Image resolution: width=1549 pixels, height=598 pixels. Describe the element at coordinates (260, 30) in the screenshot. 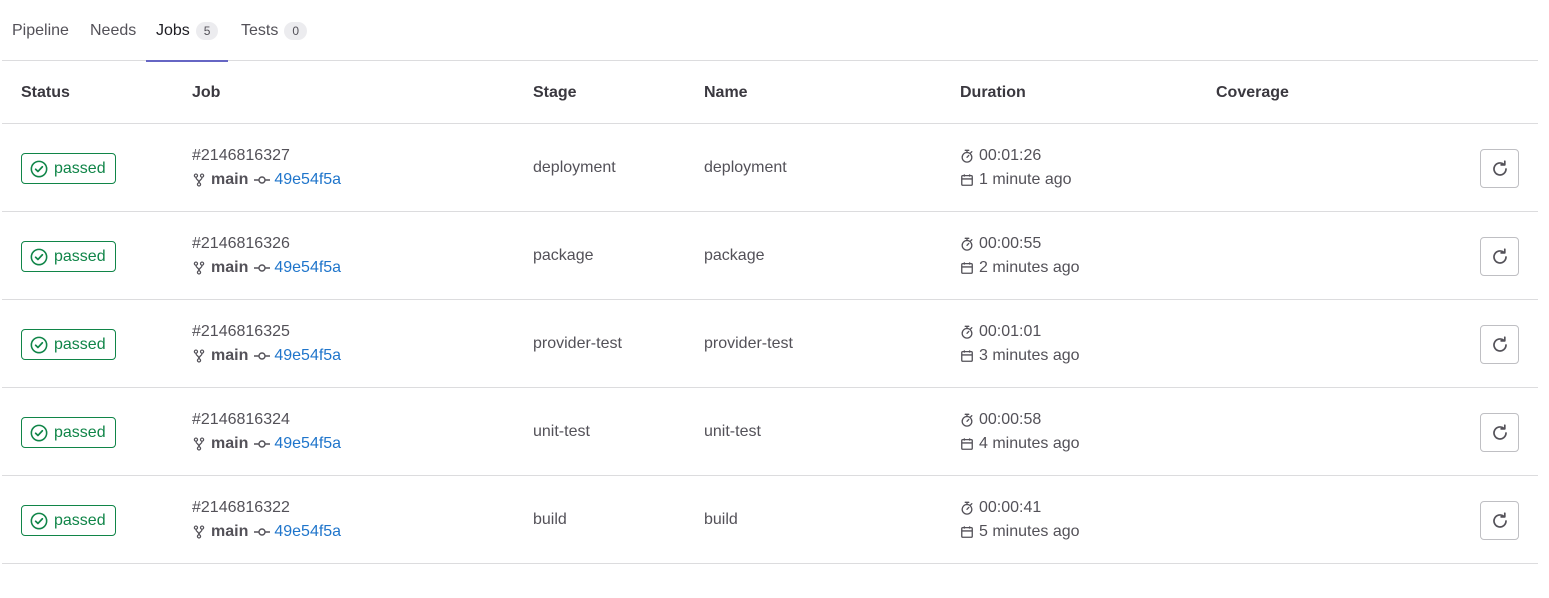

I see `tab-tests-label: Tests` at that location.